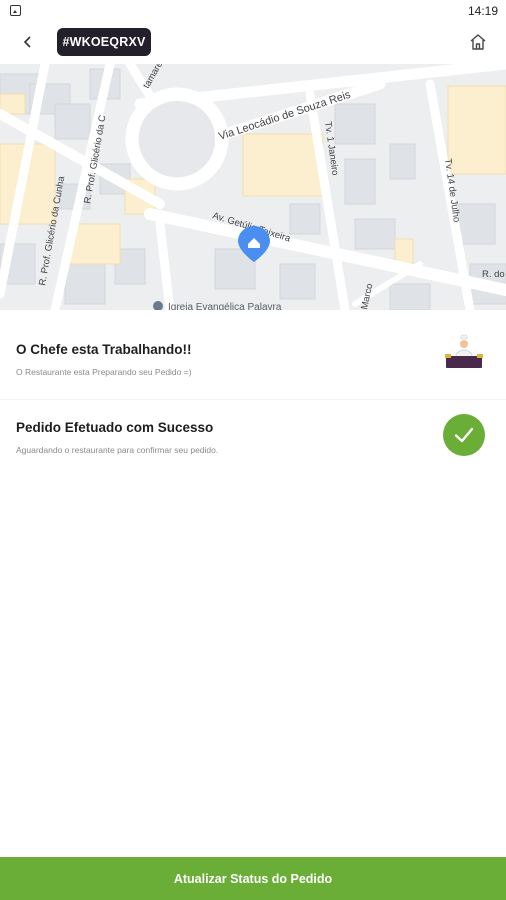  I want to click on notification-icon, so click(15, 10).